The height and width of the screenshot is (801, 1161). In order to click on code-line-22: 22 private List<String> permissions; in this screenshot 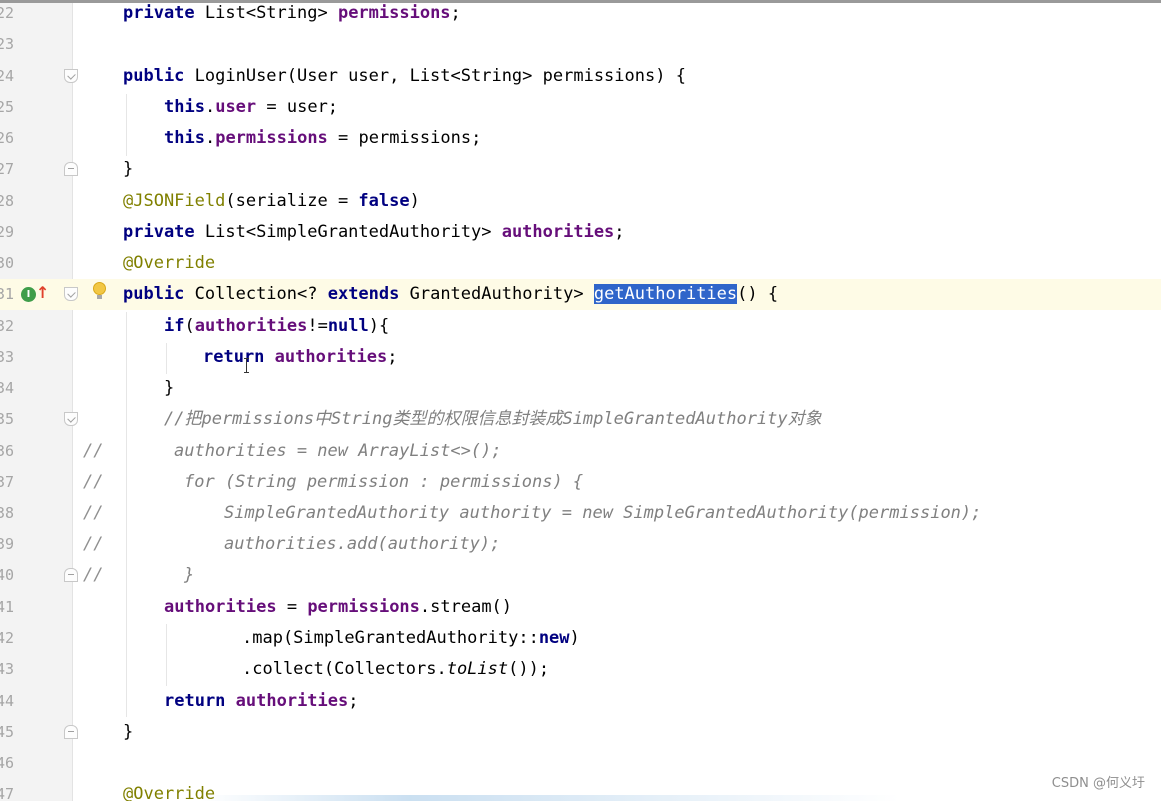, I will do `click(580, 14)`.